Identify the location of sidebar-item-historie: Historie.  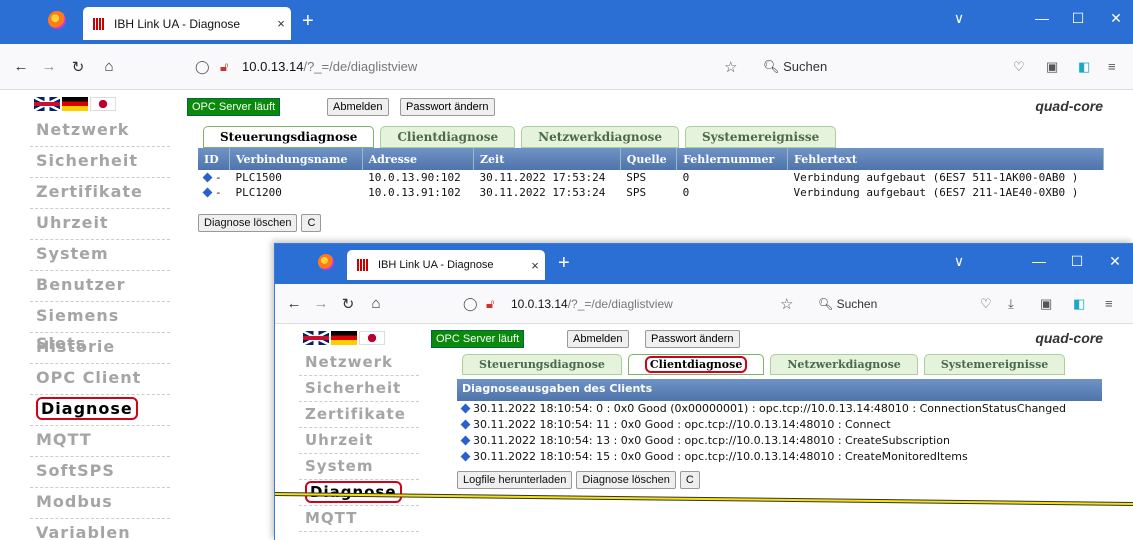
(100, 348).